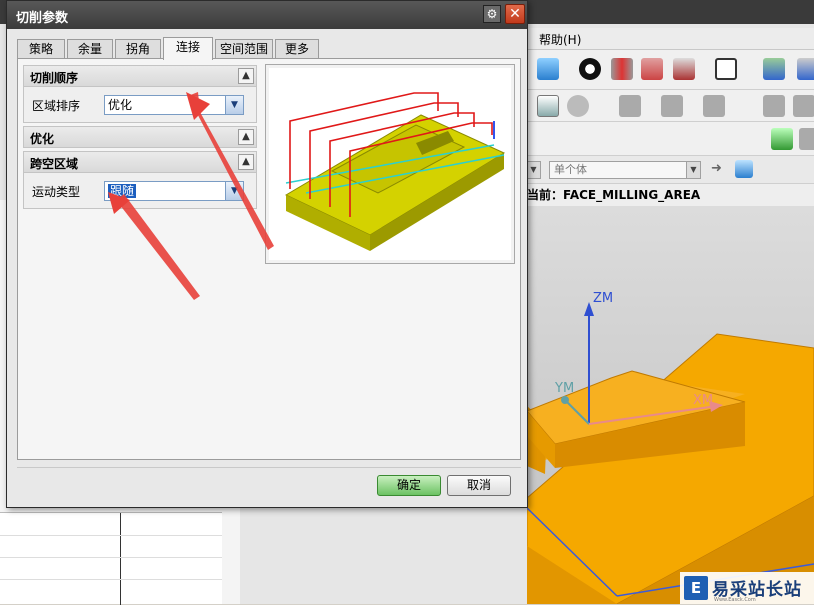  What do you see at coordinates (174, 191) in the screenshot?
I see `motion-type-select: 跟随 ▼` at bounding box center [174, 191].